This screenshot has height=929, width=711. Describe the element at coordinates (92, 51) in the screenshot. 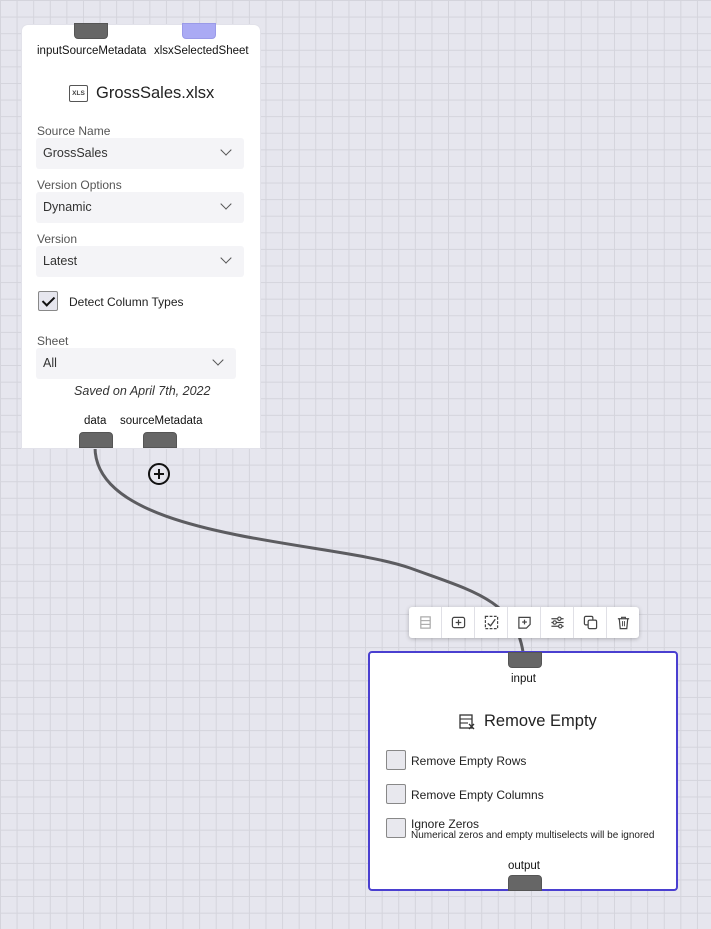

I see `port-label: inputSourceMetadata` at that location.